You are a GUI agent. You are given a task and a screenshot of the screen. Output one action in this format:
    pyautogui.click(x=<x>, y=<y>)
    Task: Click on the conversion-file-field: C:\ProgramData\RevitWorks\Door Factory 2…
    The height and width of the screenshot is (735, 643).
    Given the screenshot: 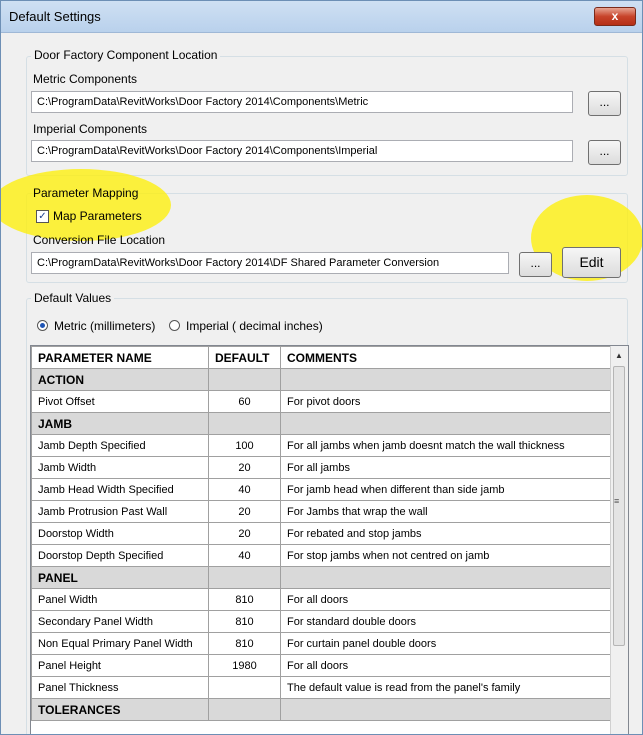 What is the action you would take?
    pyautogui.click(x=270, y=263)
    